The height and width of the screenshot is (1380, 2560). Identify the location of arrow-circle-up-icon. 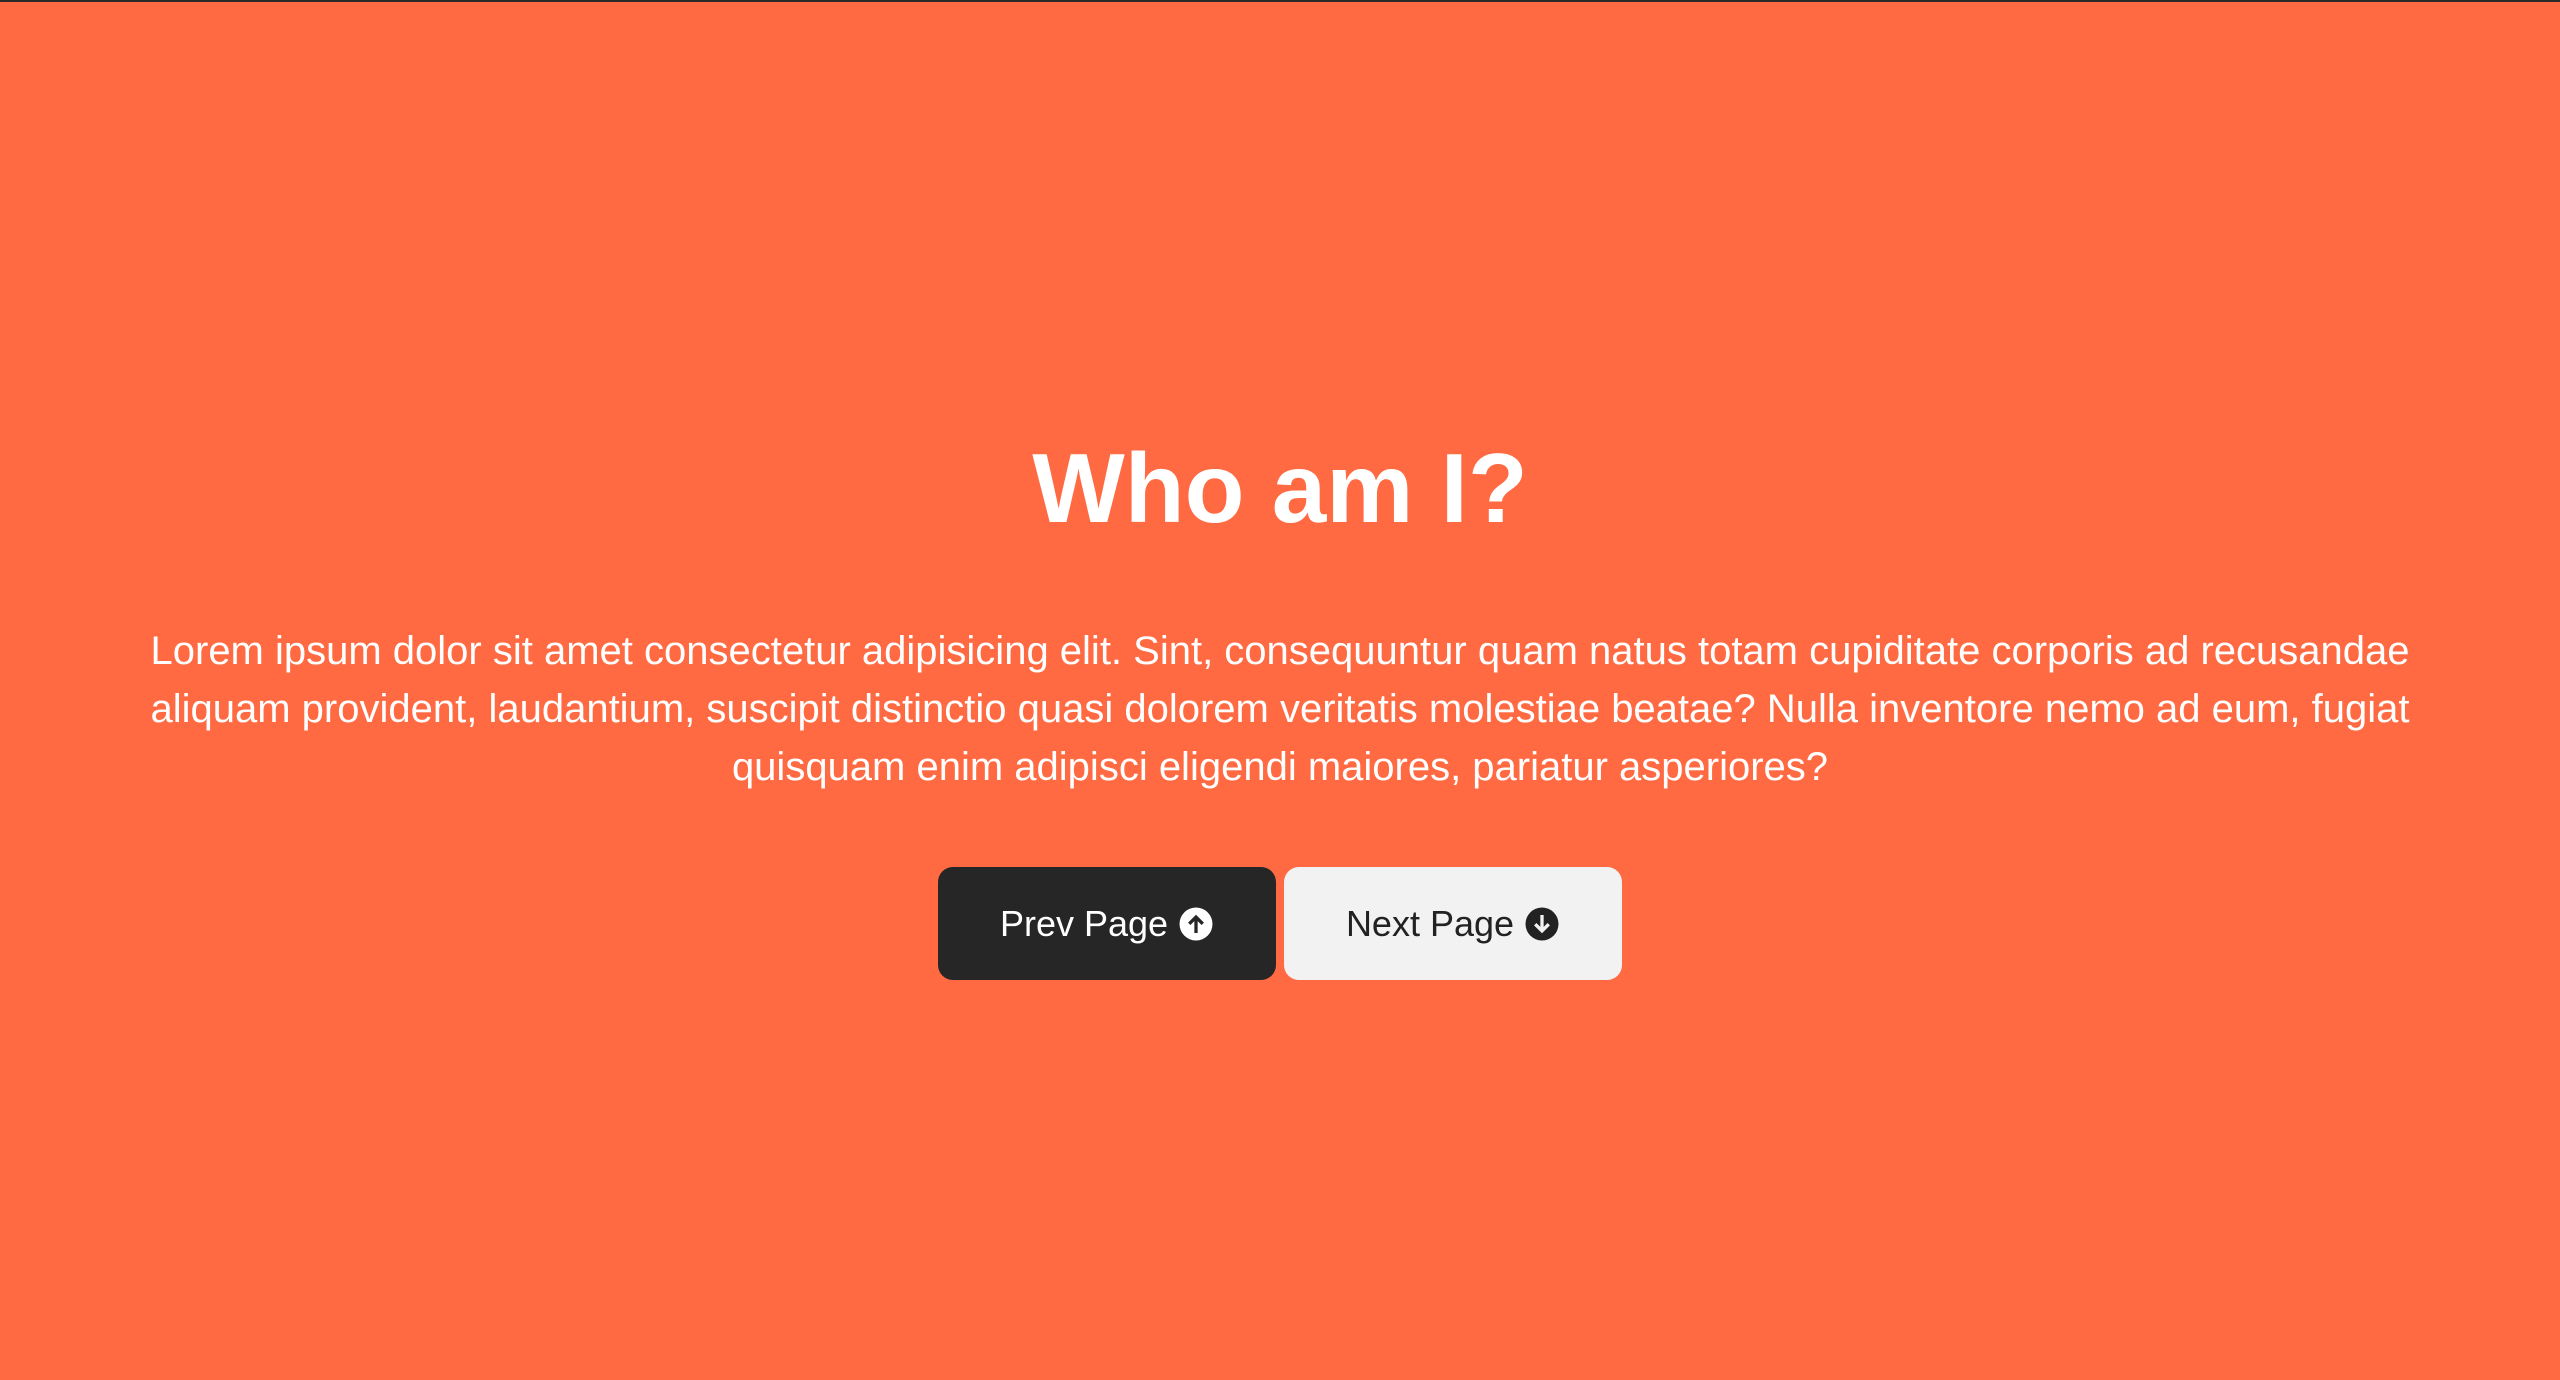
(1196, 924).